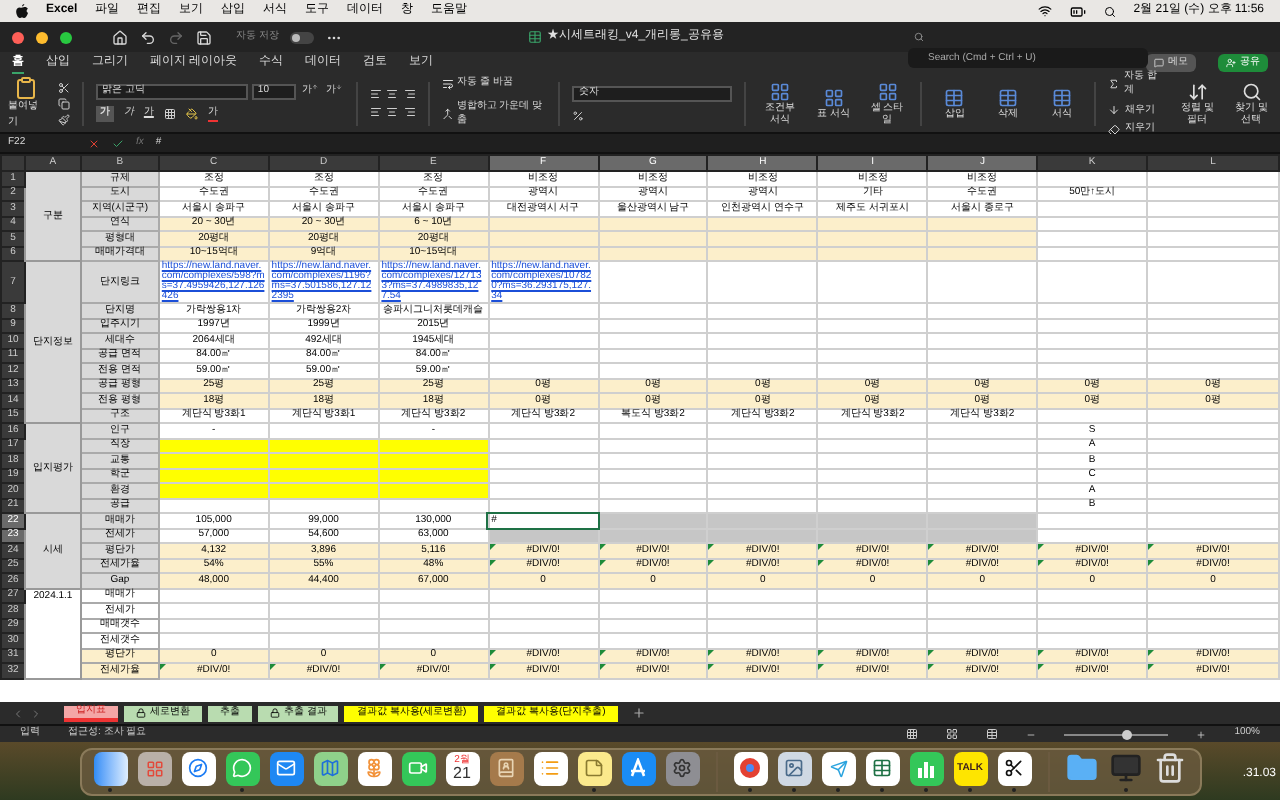 This screenshot has height=800, width=1280. Describe the element at coordinates (63, 119) in the screenshot. I see `format-painter-icon` at that location.